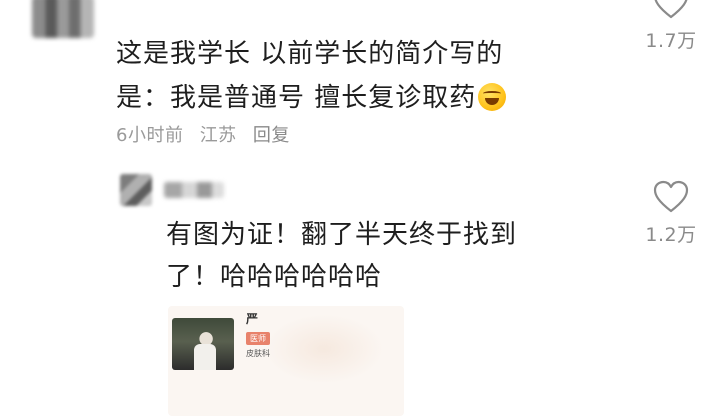  What do you see at coordinates (671, 213) in the screenshot?
I see `like-button-reply: 1.2万` at bounding box center [671, 213].